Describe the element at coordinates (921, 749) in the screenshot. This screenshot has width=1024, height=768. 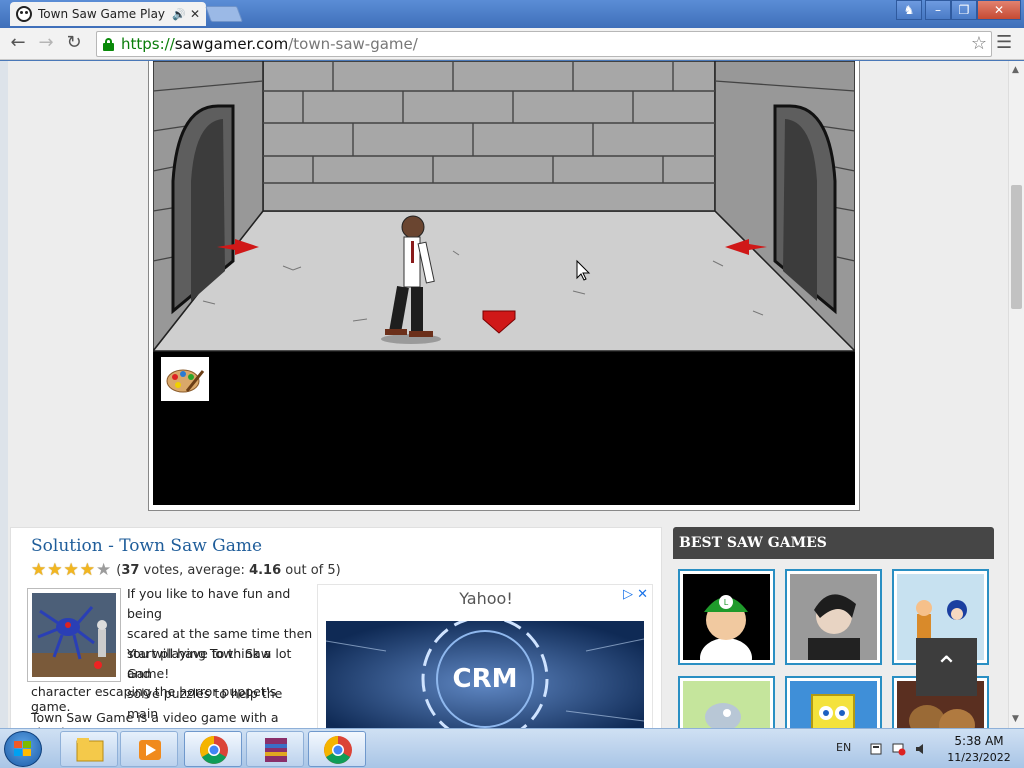
I see `volume-icon` at that location.